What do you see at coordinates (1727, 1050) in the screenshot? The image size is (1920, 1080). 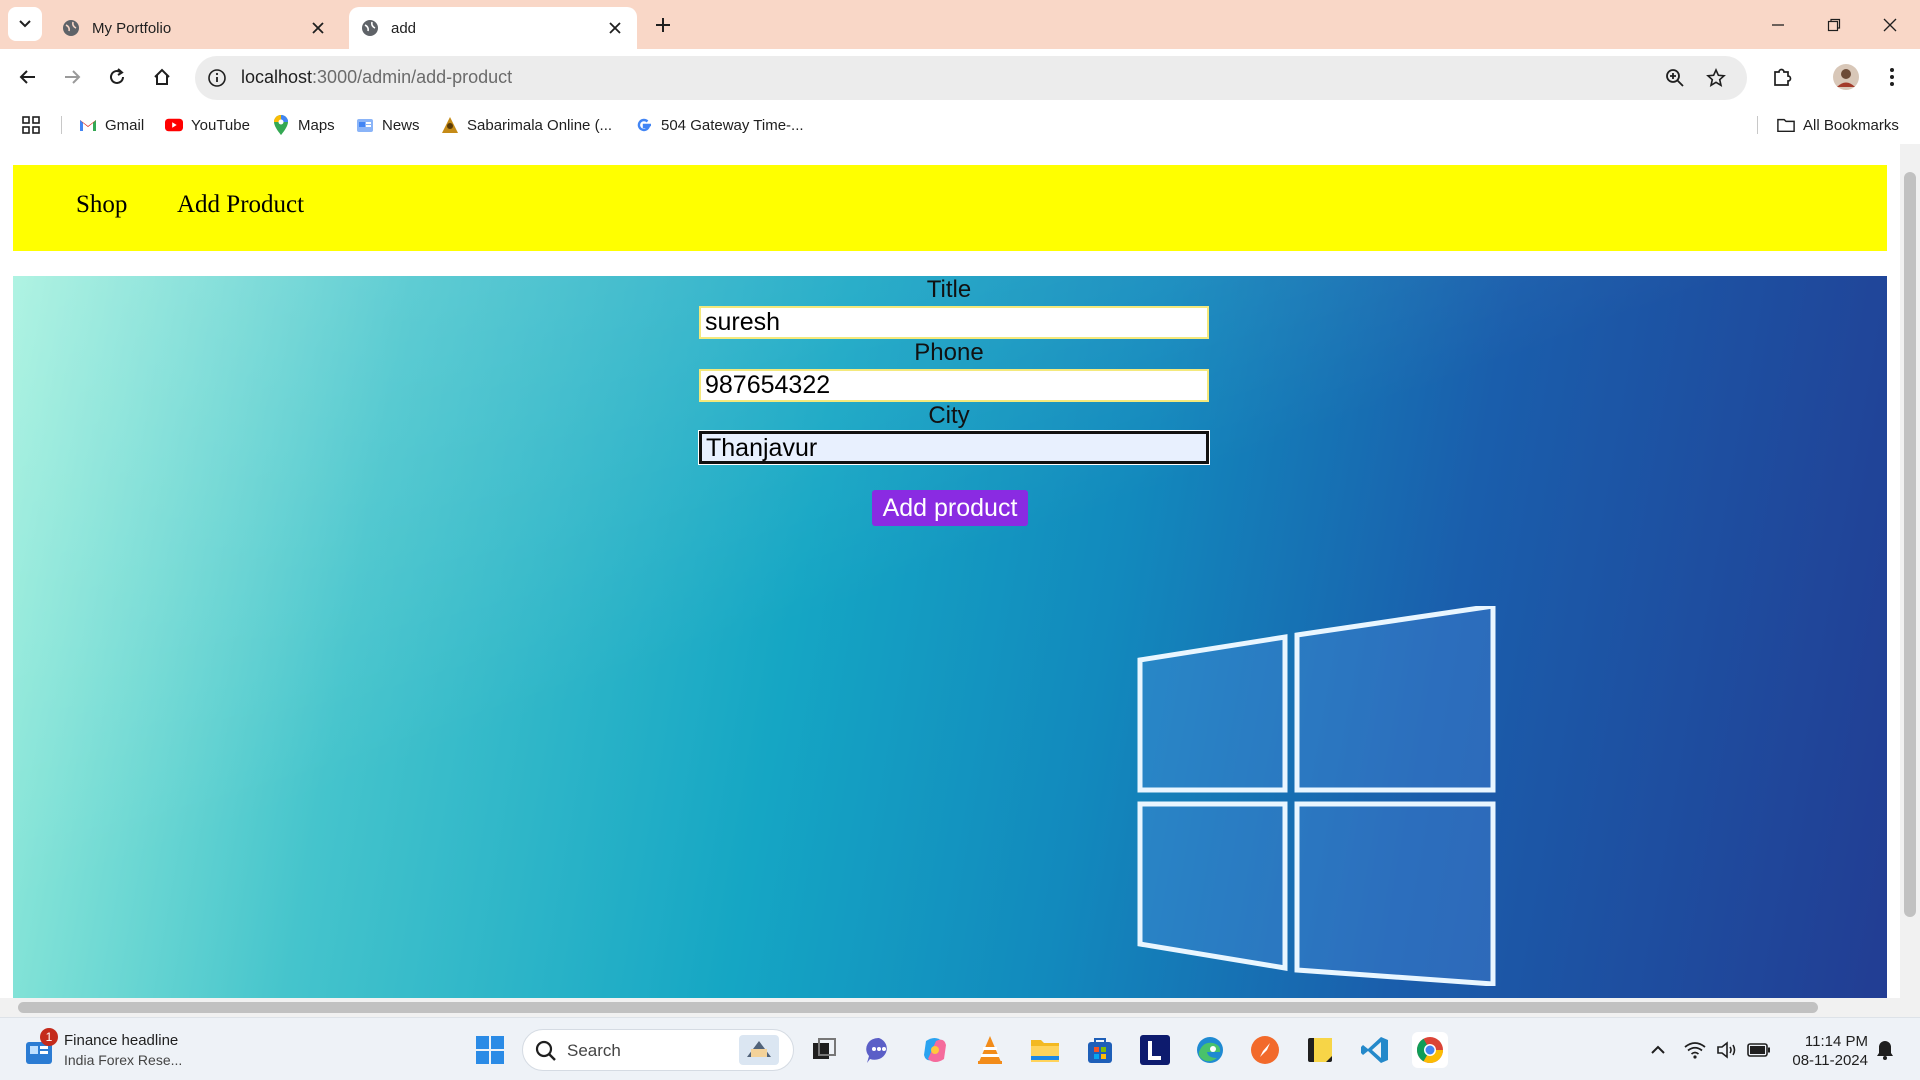 I see `volume-icon` at bounding box center [1727, 1050].